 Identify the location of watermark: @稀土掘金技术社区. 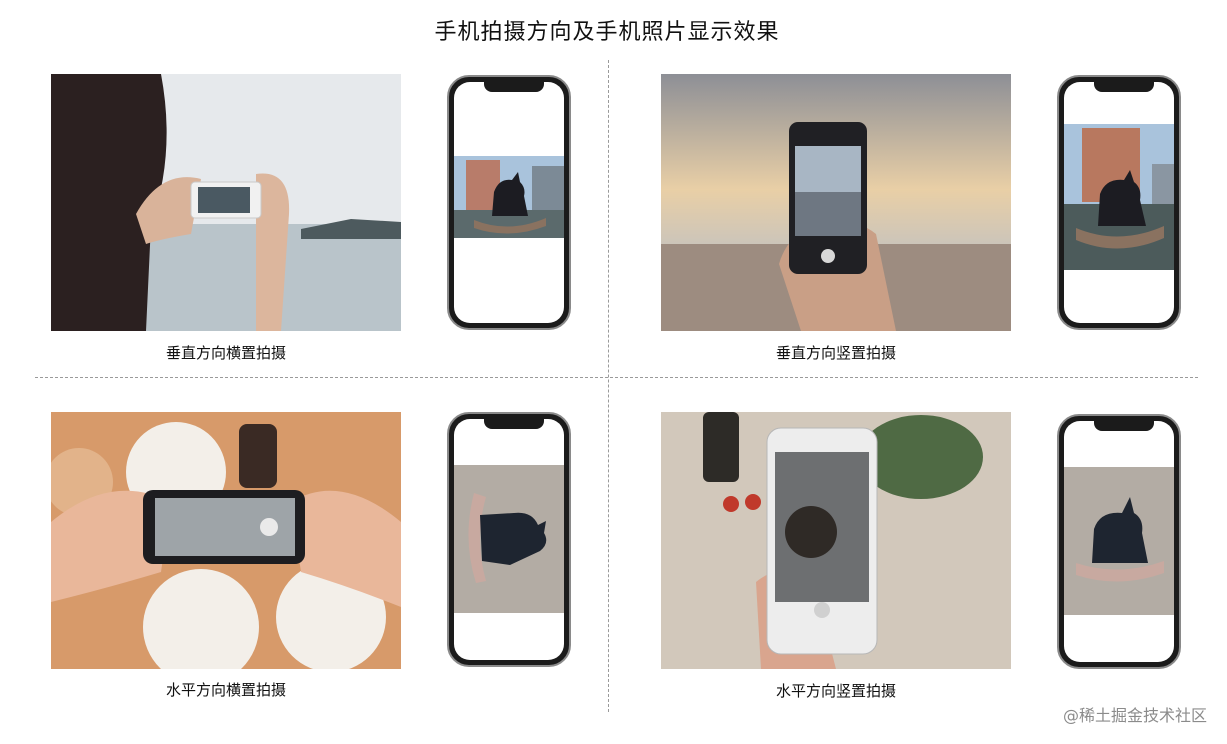
(1134, 715).